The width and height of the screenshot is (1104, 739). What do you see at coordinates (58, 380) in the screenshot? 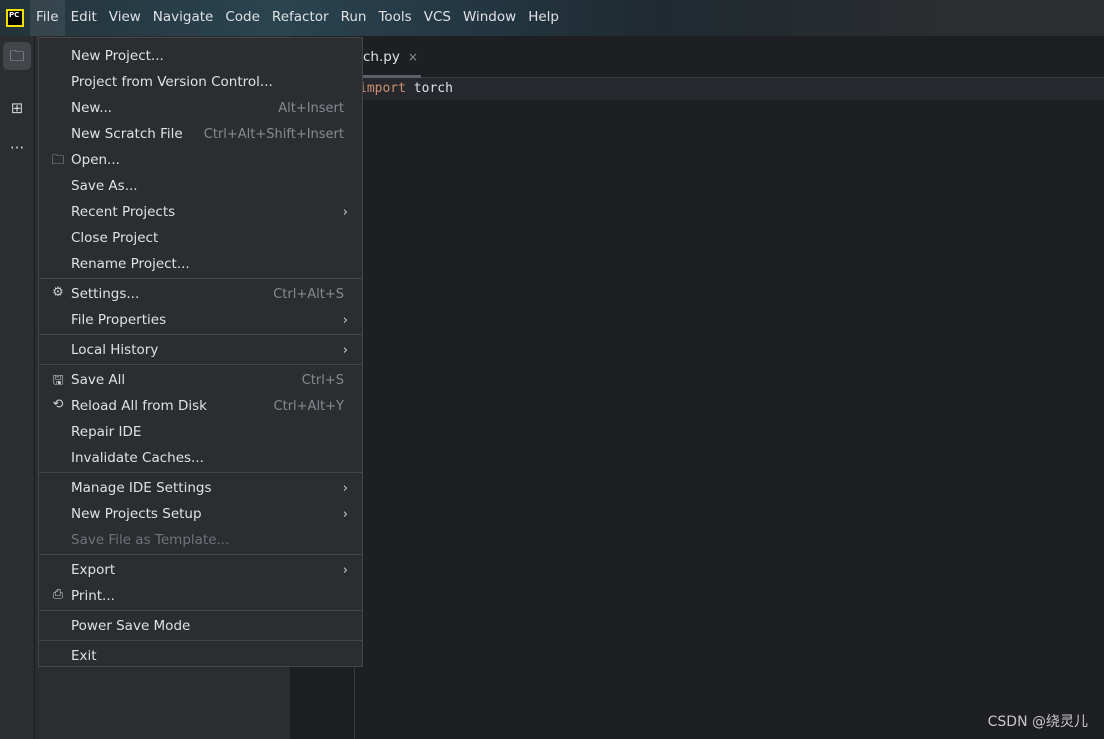
I see `save-icon: 🖫` at bounding box center [58, 380].